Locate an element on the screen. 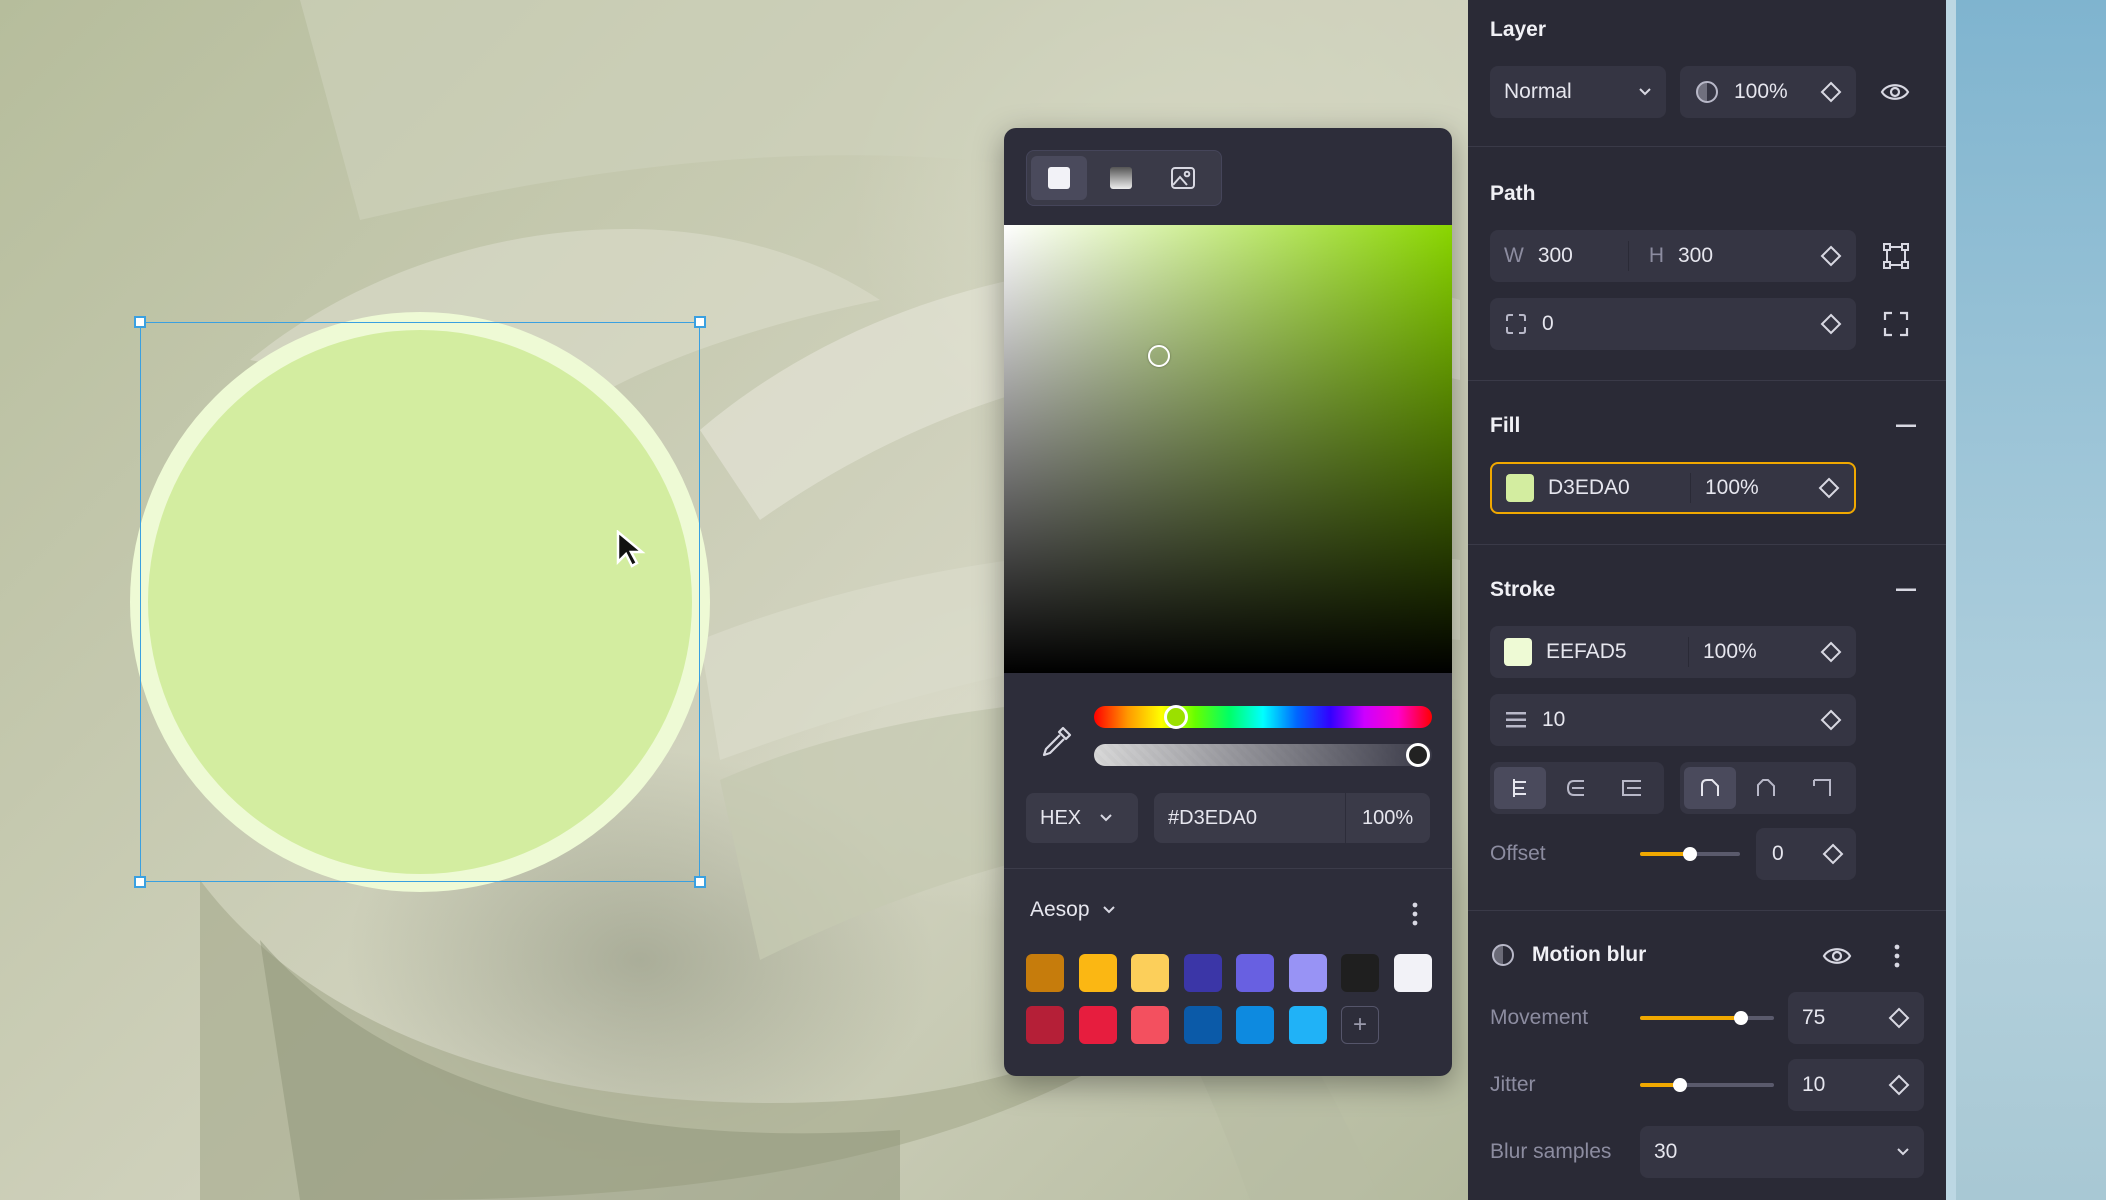 This screenshot has width=2106, height=1200. offset-slider-knob is located at coordinates (1690, 854).